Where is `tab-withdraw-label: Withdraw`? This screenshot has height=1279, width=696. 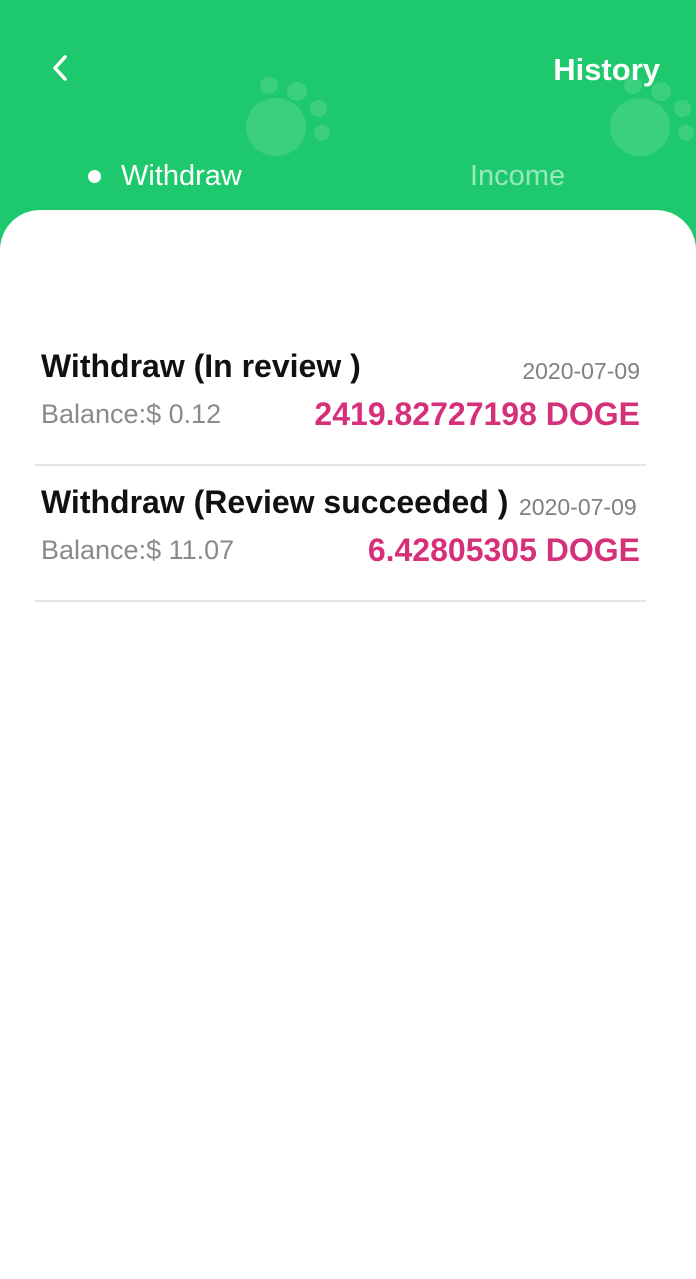 tab-withdraw-label: Withdraw is located at coordinates (181, 175).